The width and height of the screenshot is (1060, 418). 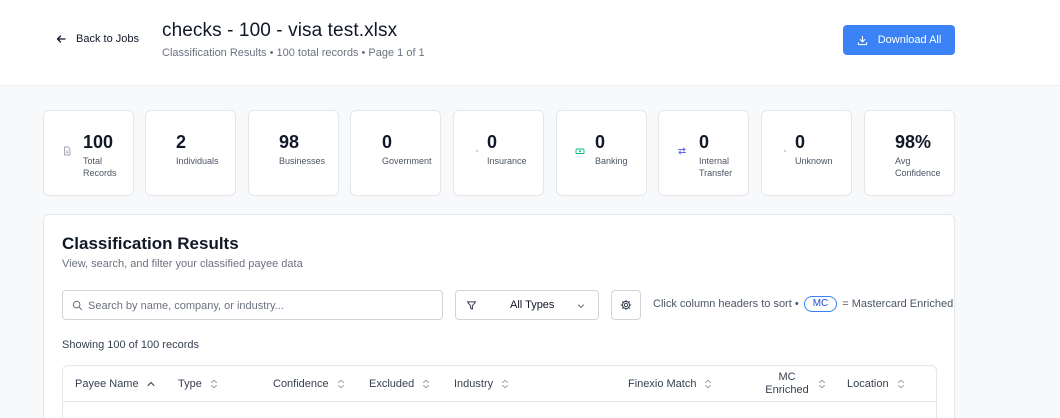 I want to click on stat-card-internal-transfer: 0 Internal Transfer, so click(x=703, y=153).